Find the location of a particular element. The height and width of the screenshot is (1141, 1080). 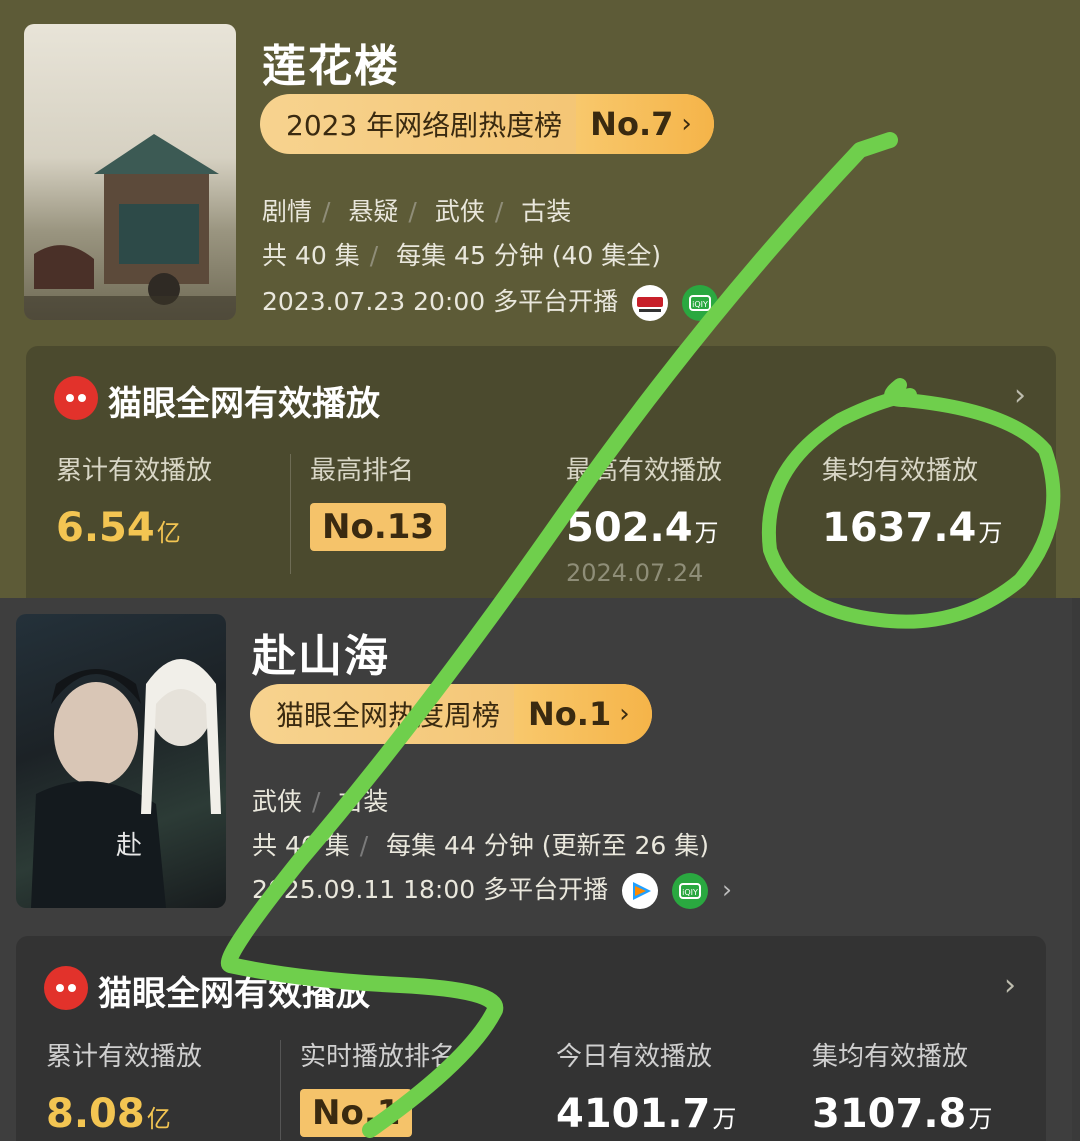

genre-list: 武侠 / 古装 is located at coordinates (320, 801).